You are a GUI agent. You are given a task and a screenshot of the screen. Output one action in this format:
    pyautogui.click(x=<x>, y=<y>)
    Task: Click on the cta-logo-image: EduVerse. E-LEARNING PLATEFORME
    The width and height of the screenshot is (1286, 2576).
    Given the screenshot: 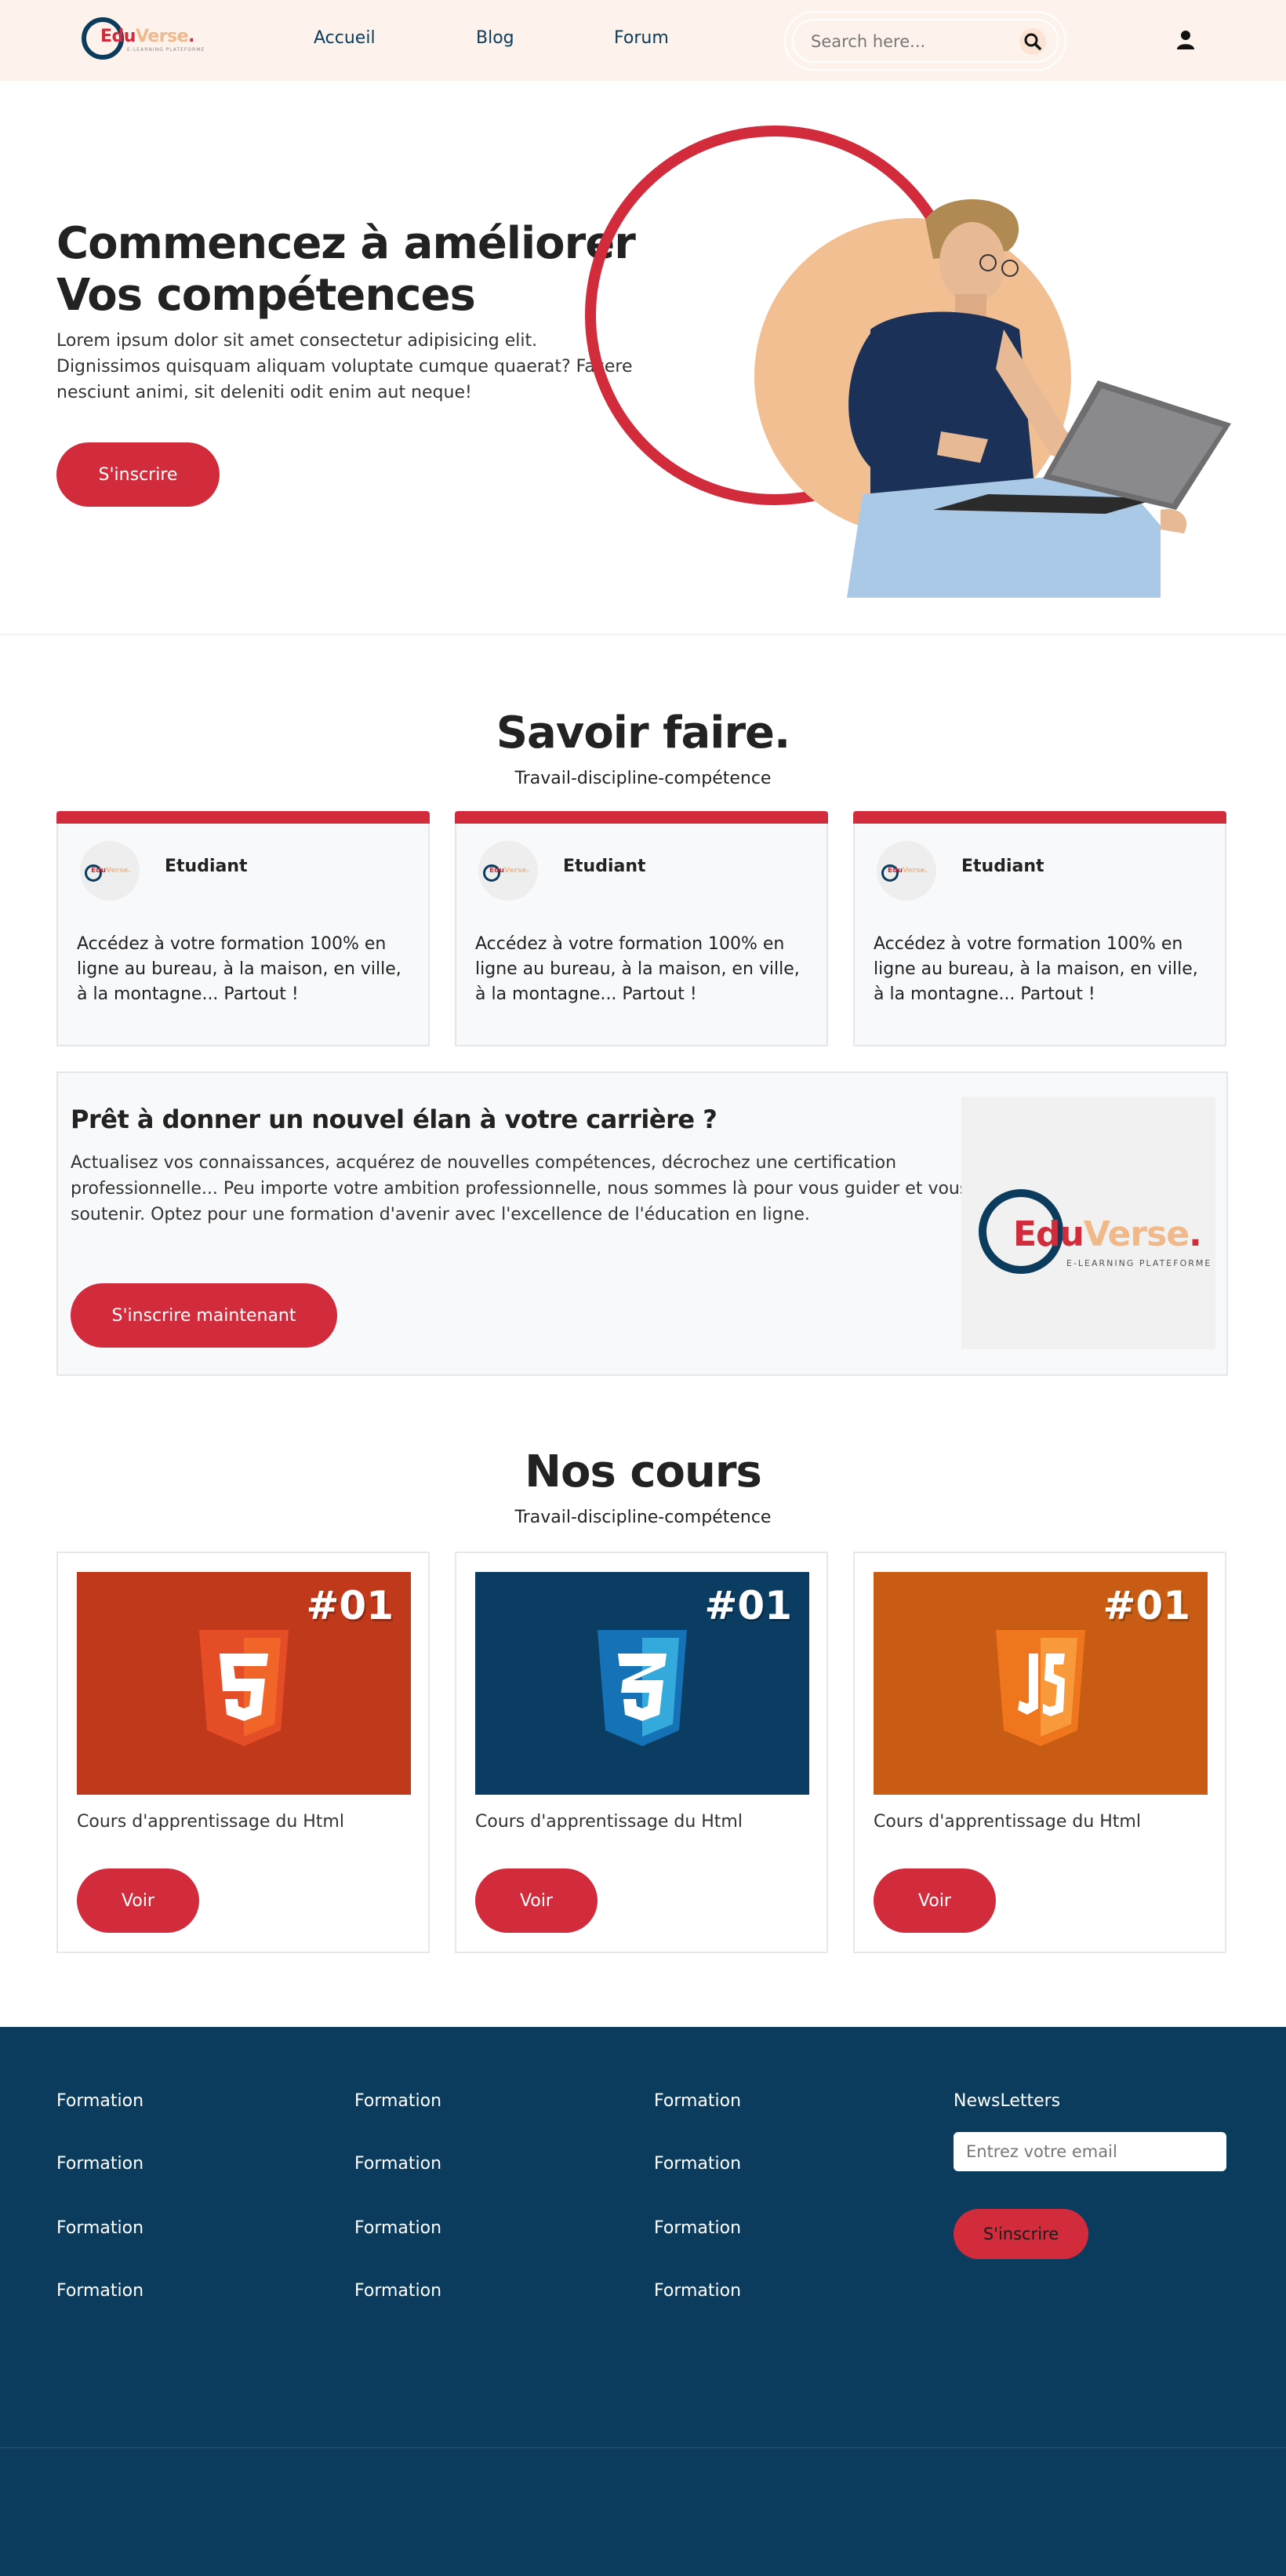 What is the action you would take?
    pyautogui.click(x=1088, y=1223)
    